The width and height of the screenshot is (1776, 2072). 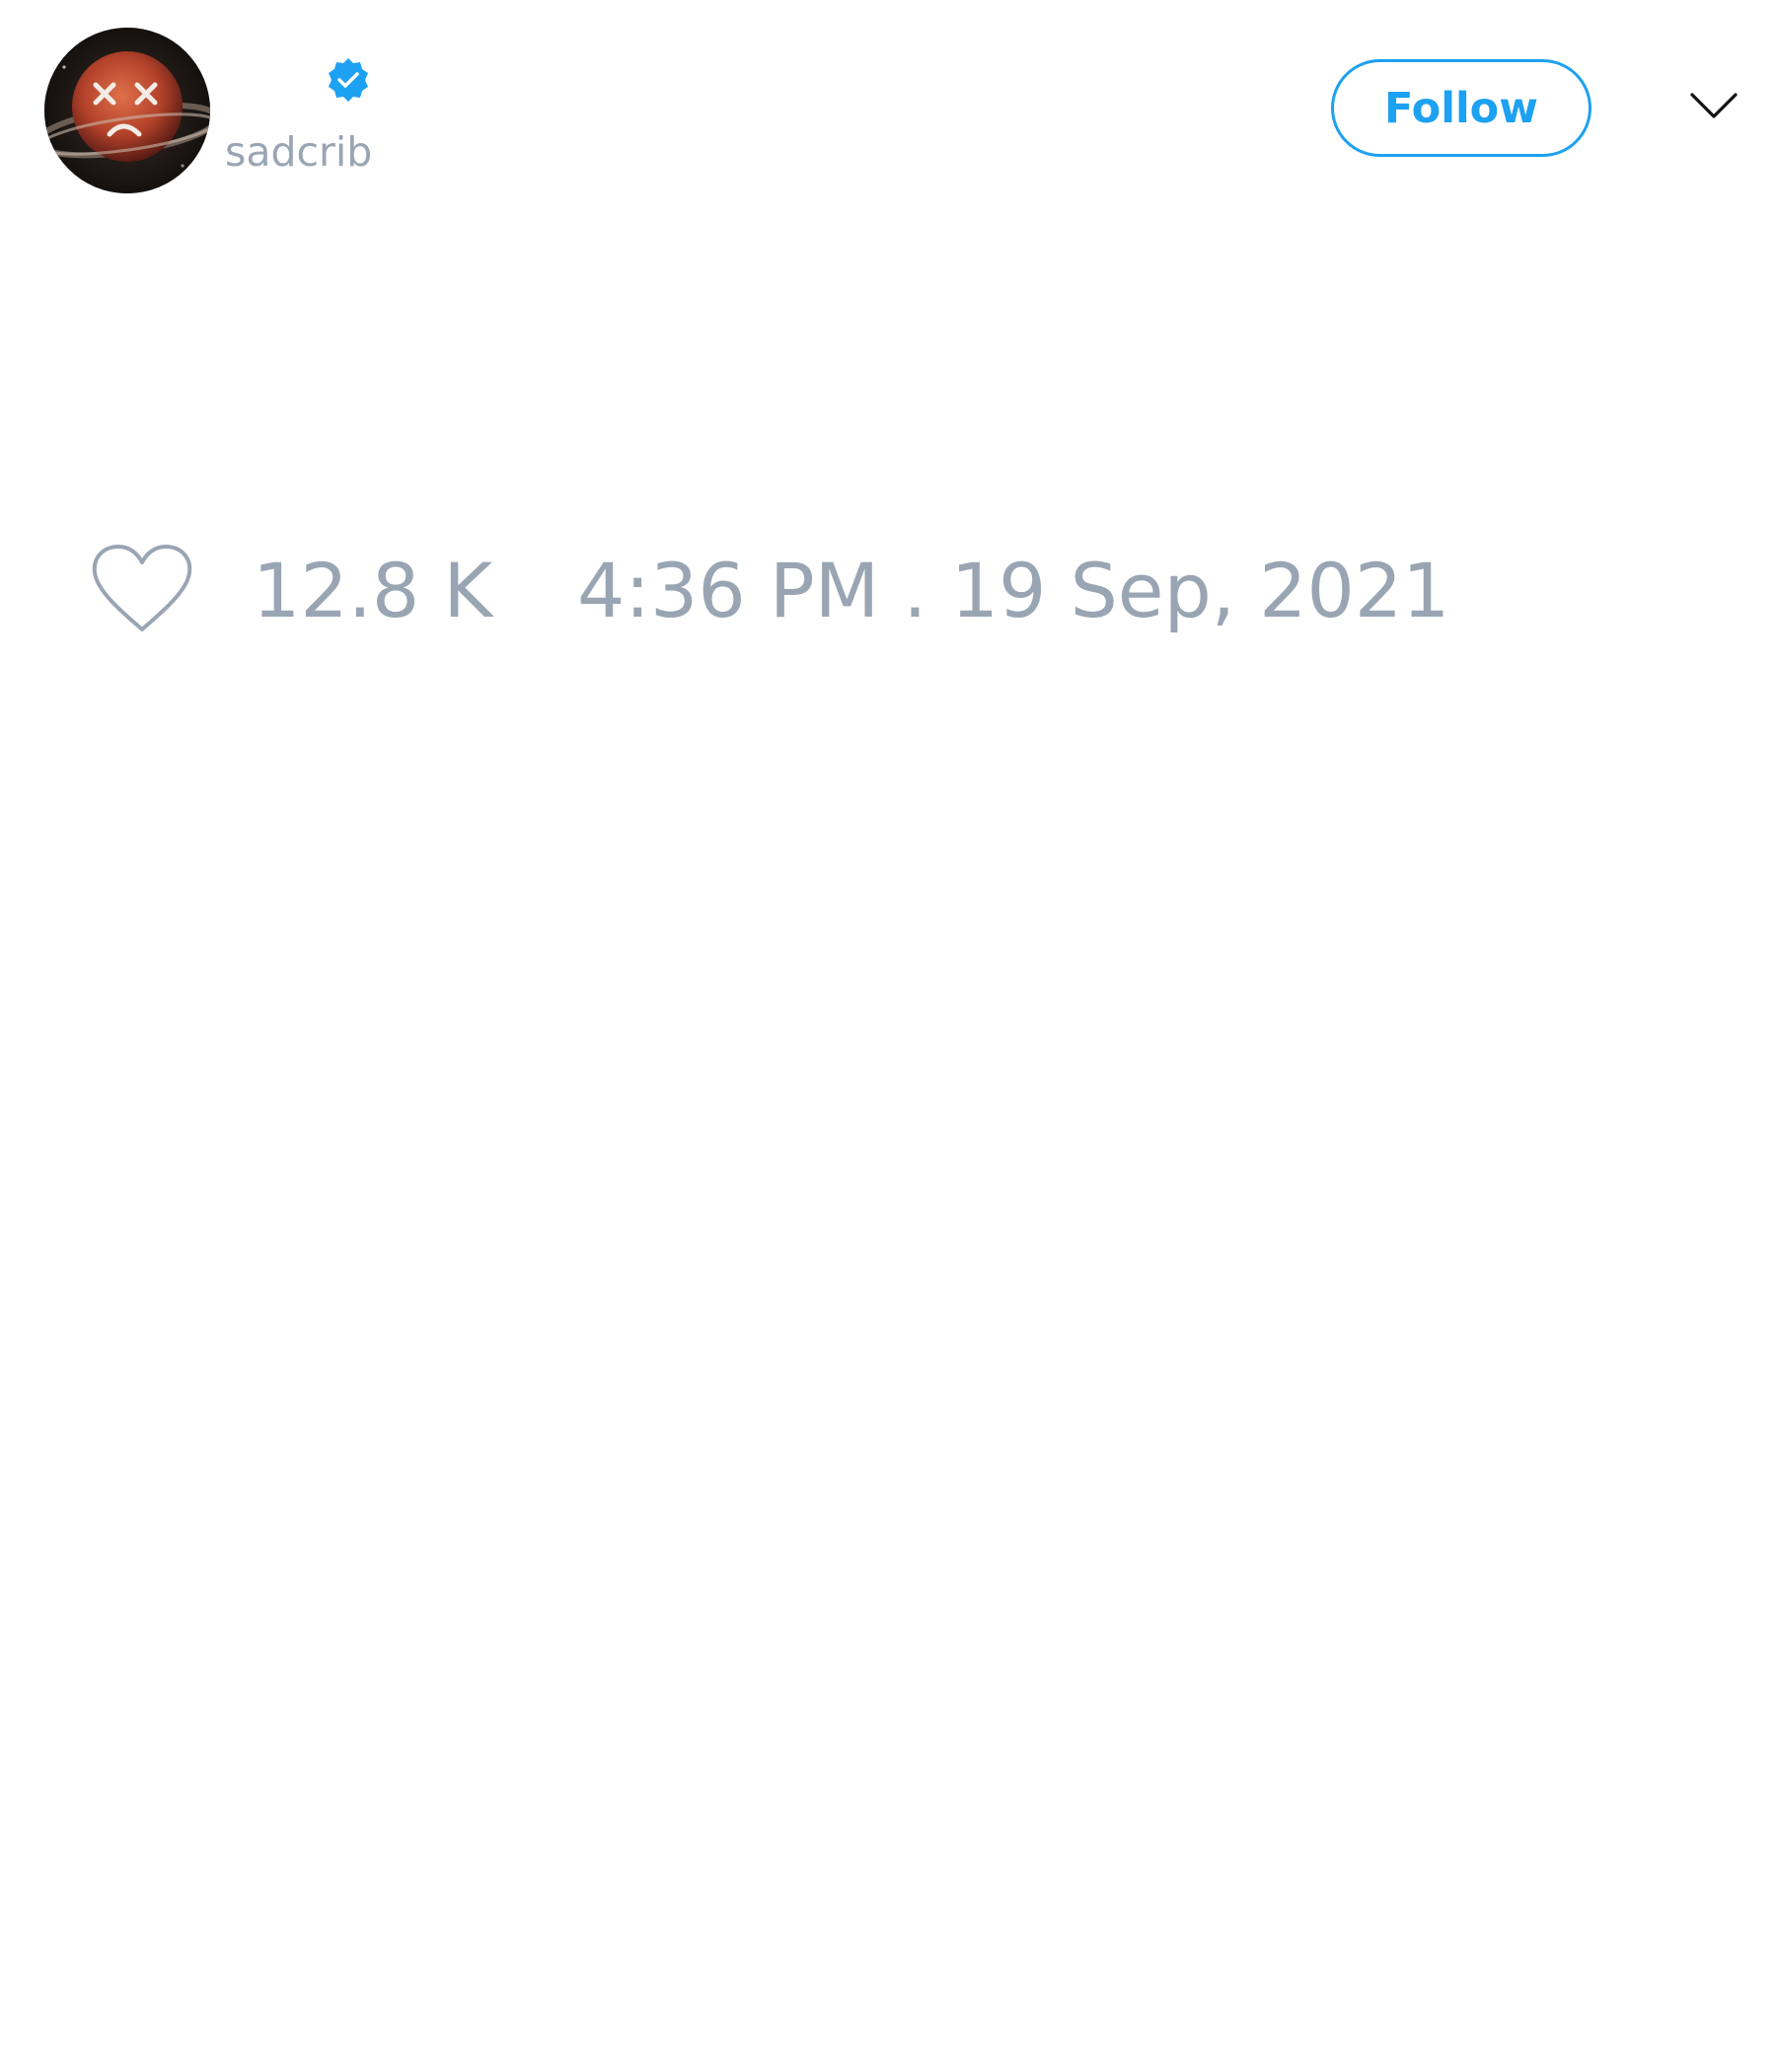 I want to click on like-button, so click(x=142, y=590).